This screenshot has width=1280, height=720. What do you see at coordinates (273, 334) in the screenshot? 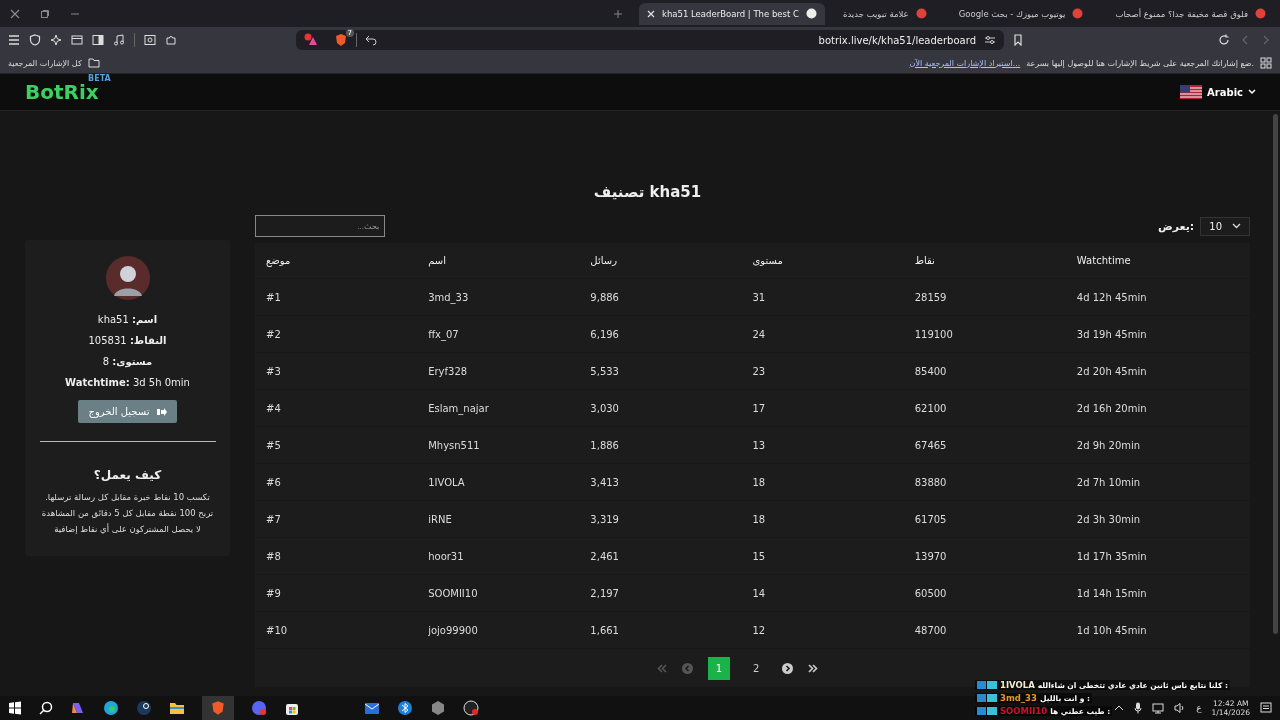
I see `table-cell: #2` at bounding box center [273, 334].